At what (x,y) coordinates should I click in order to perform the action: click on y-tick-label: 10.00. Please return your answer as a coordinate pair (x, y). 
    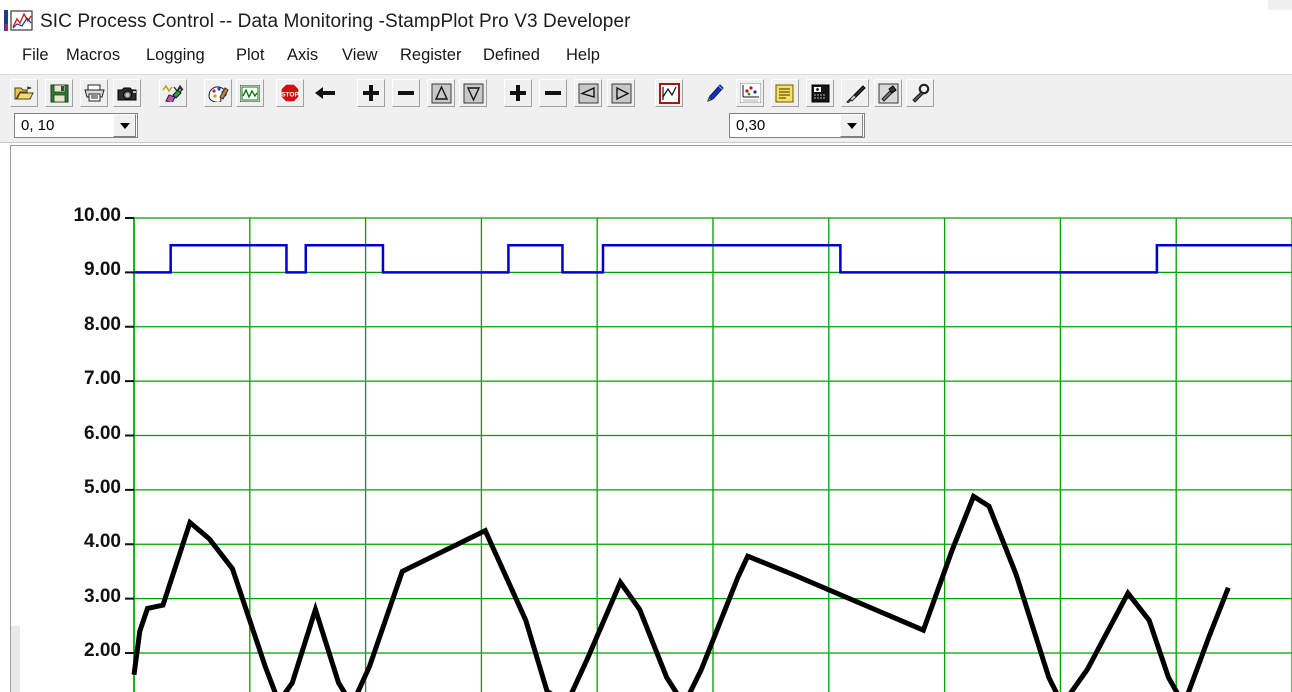
    Looking at the image, I should click on (97, 215).